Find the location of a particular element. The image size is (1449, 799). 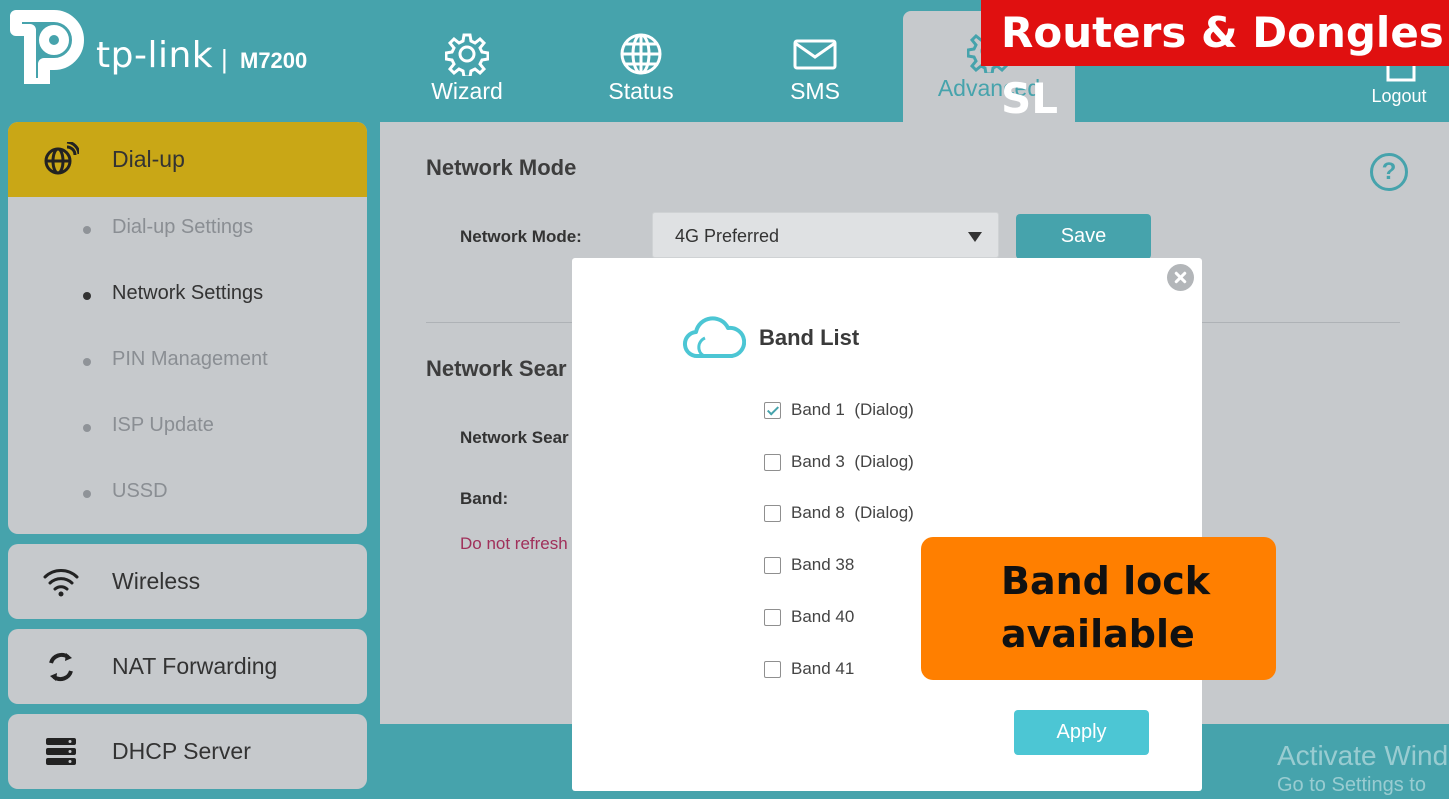

envelope-icon is located at coordinates (815, 56).